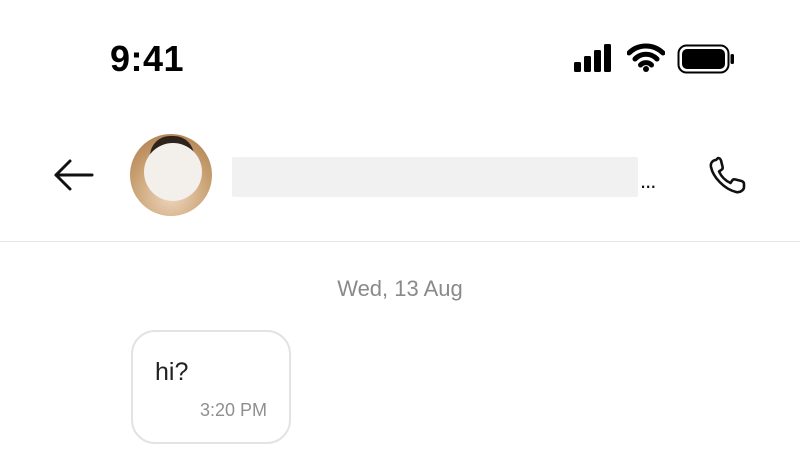 Image resolution: width=800 pixels, height=450 pixels. I want to click on status-time: 9:41, so click(147, 58).